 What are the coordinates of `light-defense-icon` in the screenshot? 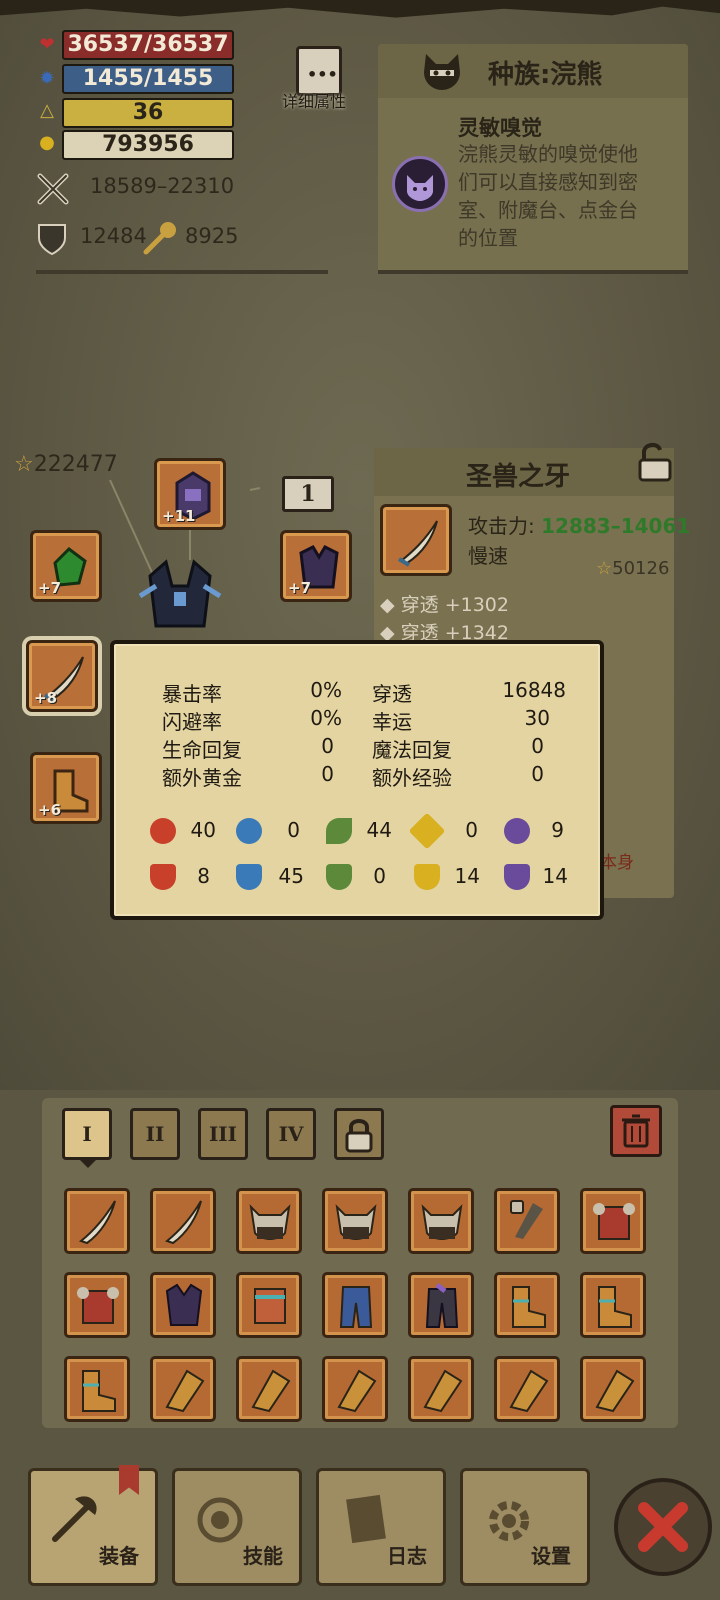 It's located at (427, 877).